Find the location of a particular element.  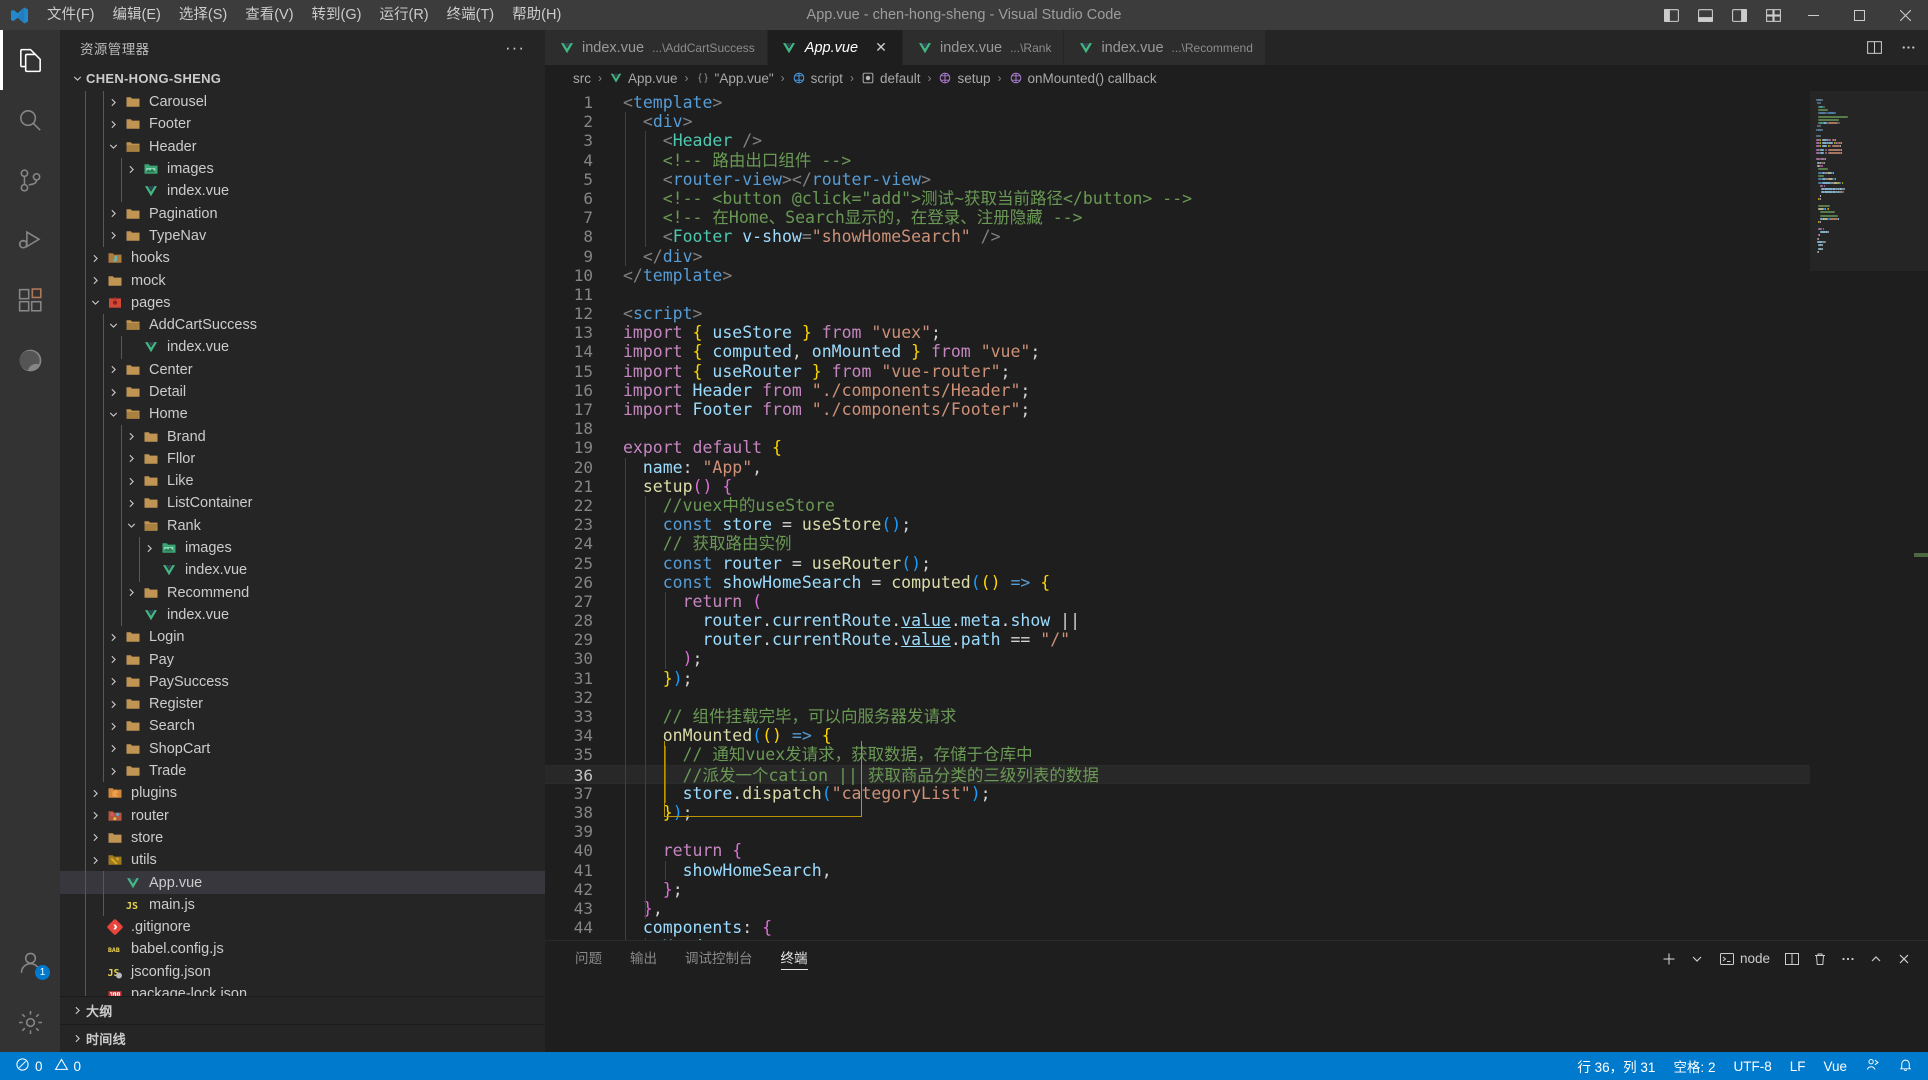

code-line: 27 return ( is located at coordinates (1177, 601).